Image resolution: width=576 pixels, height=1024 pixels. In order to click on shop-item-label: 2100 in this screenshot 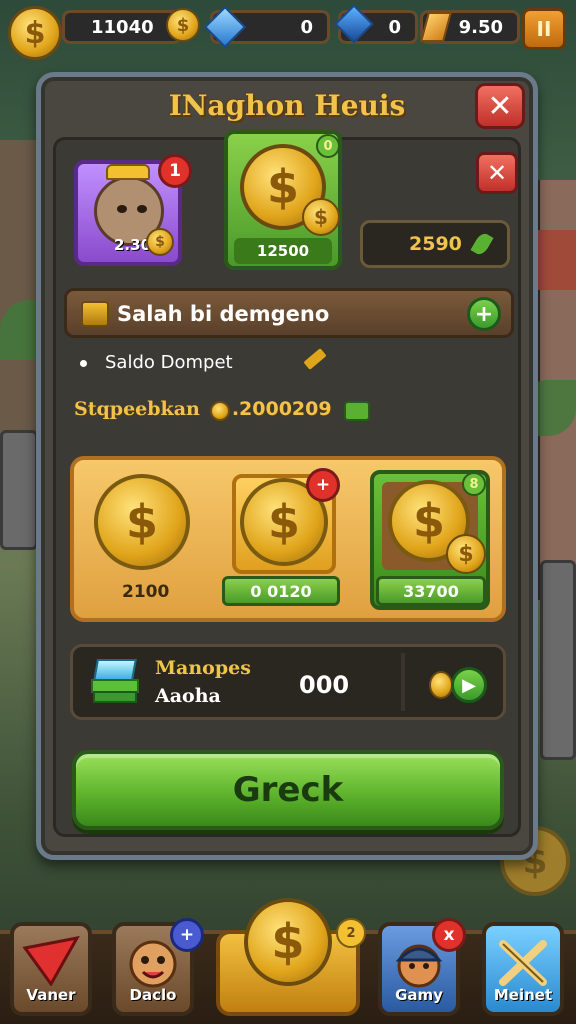, I will do `click(146, 592)`.